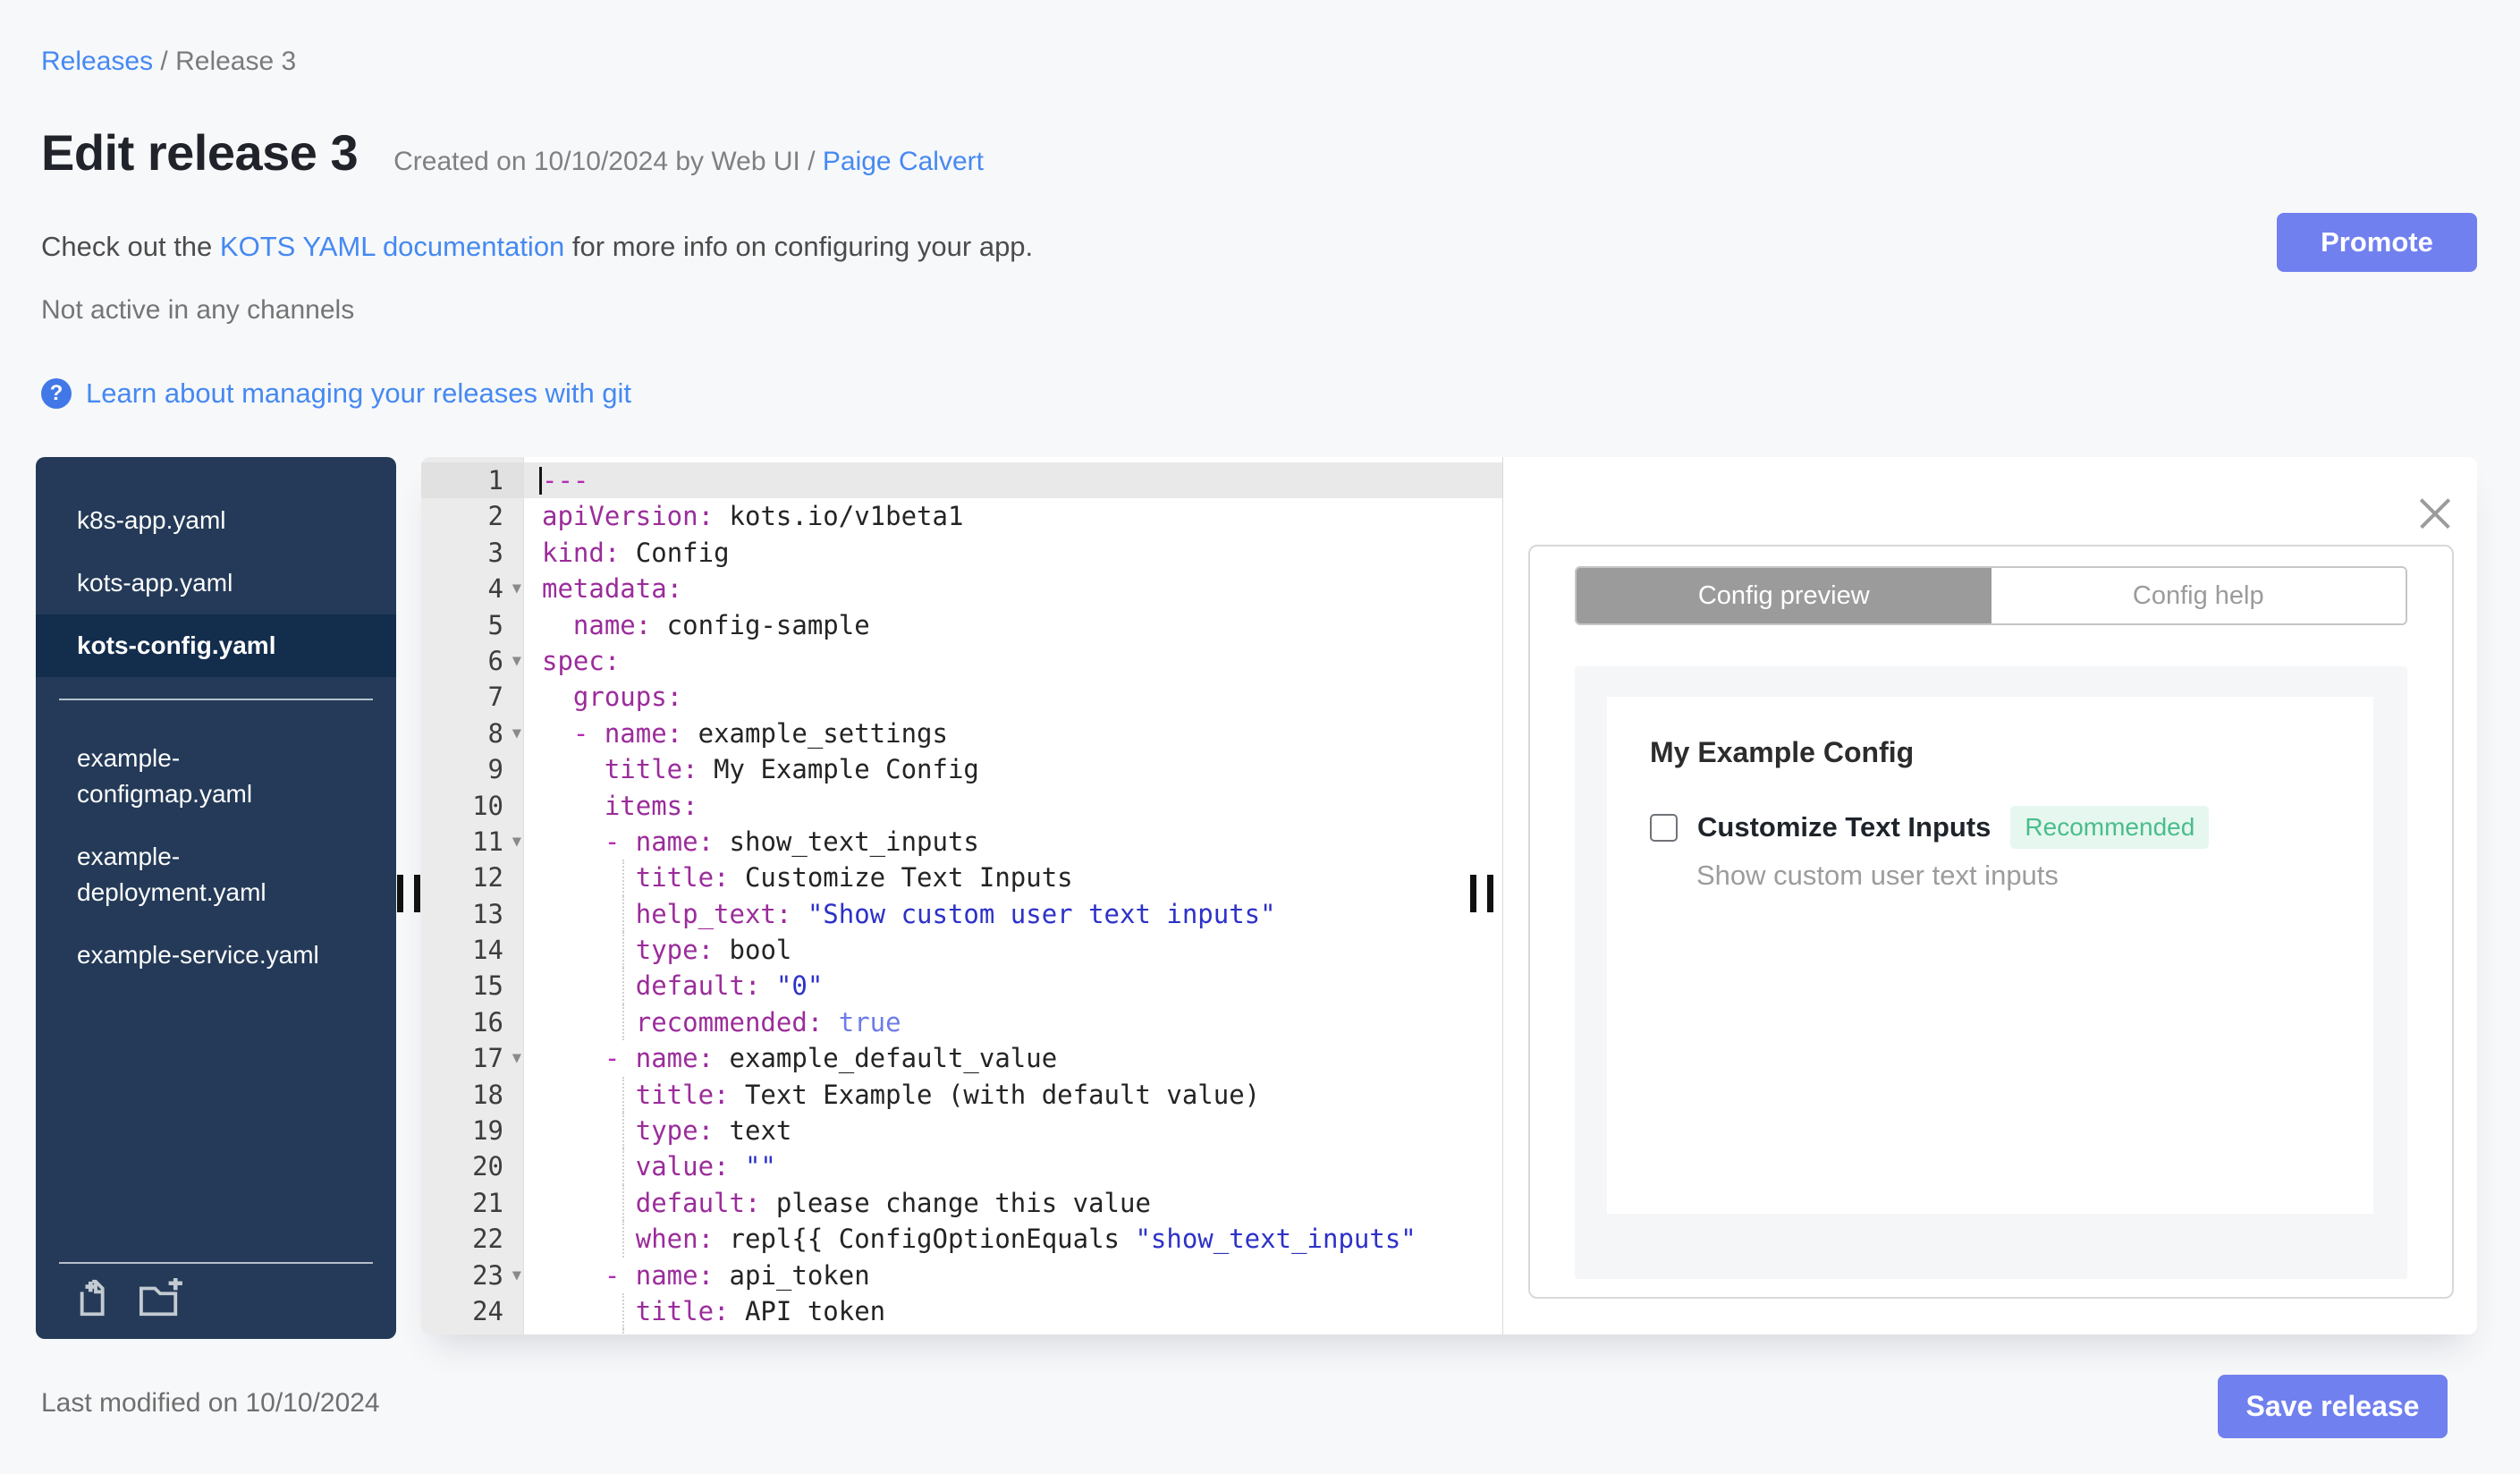  Describe the element at coordinates (472, 553) in the screenshot. I see `gutter-line-3: 3` at that location.